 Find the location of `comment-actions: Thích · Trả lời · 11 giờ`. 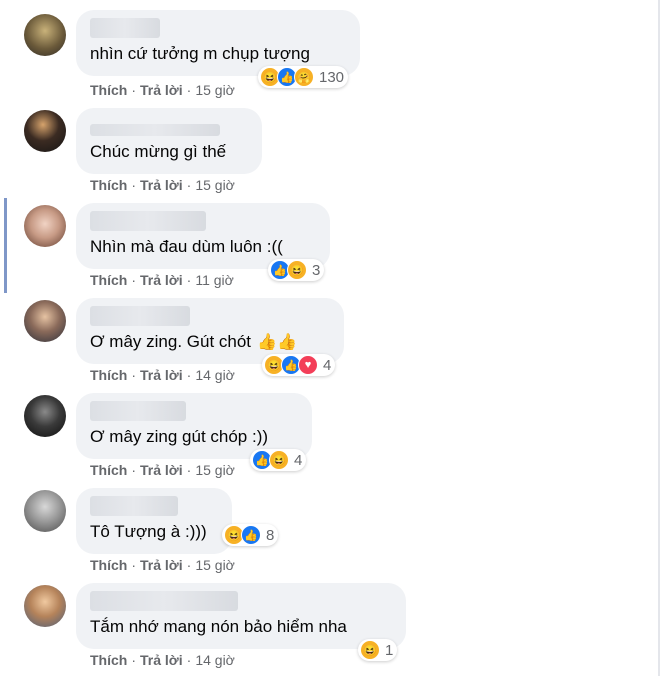

comment-actions: Thích · Trả lời · 11 giờ is located at coordinates (162, 280).